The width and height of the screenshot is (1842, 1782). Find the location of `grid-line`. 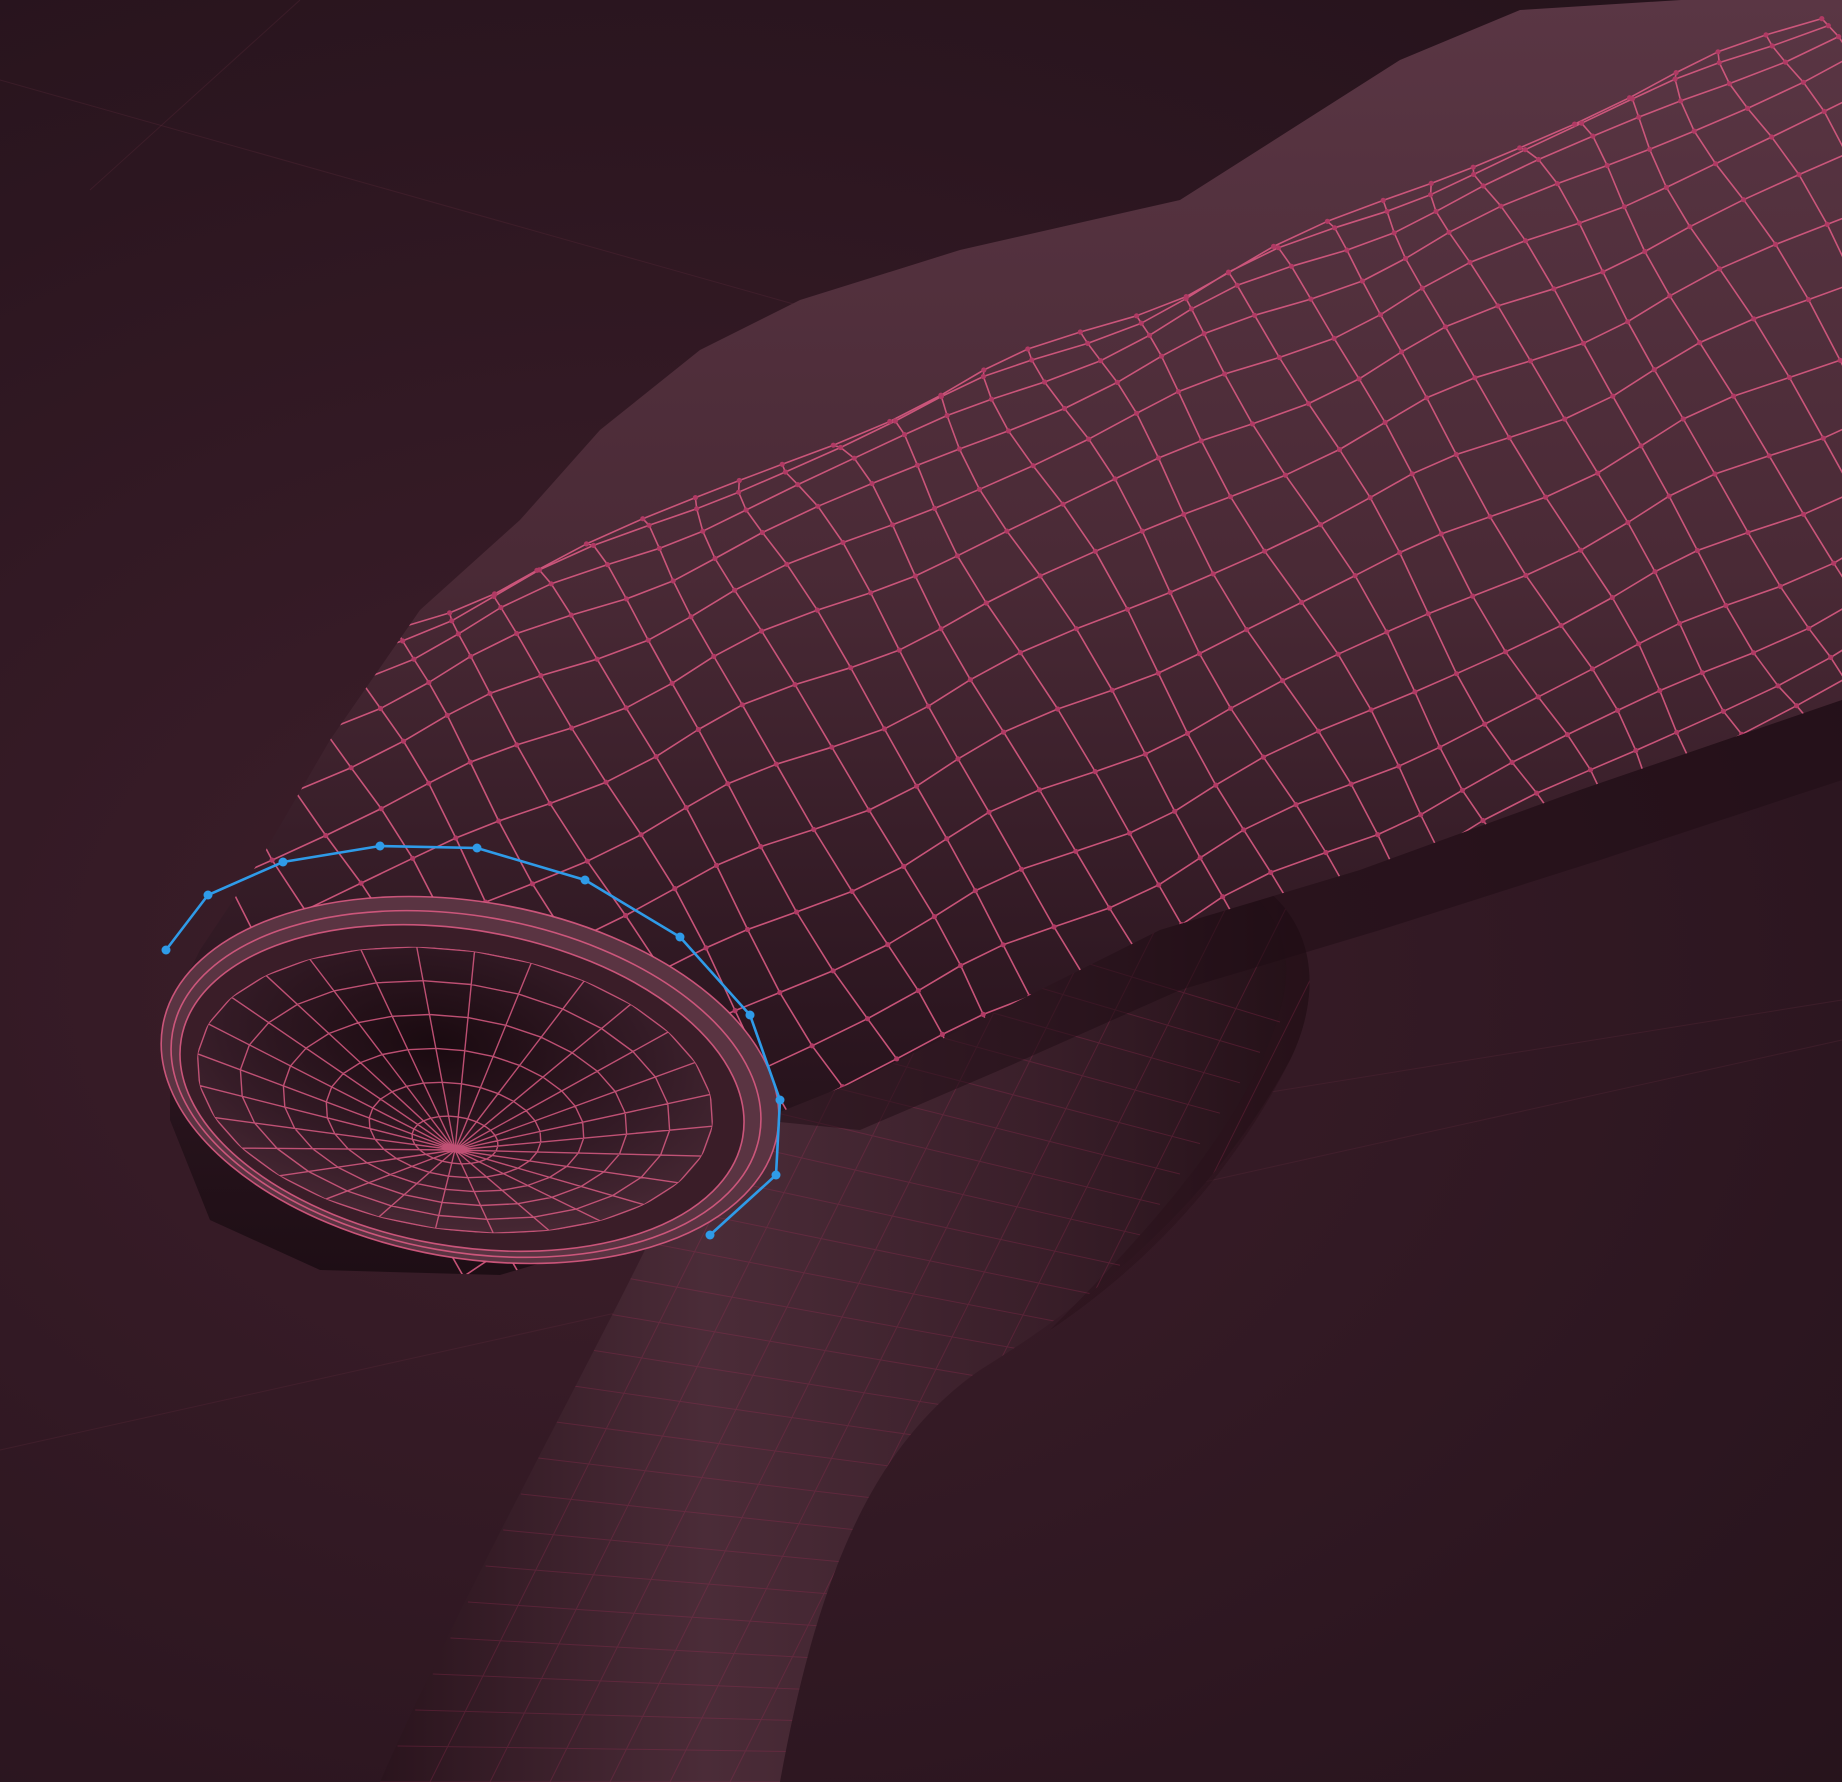

grid-line is located at coordinates (195, 95).